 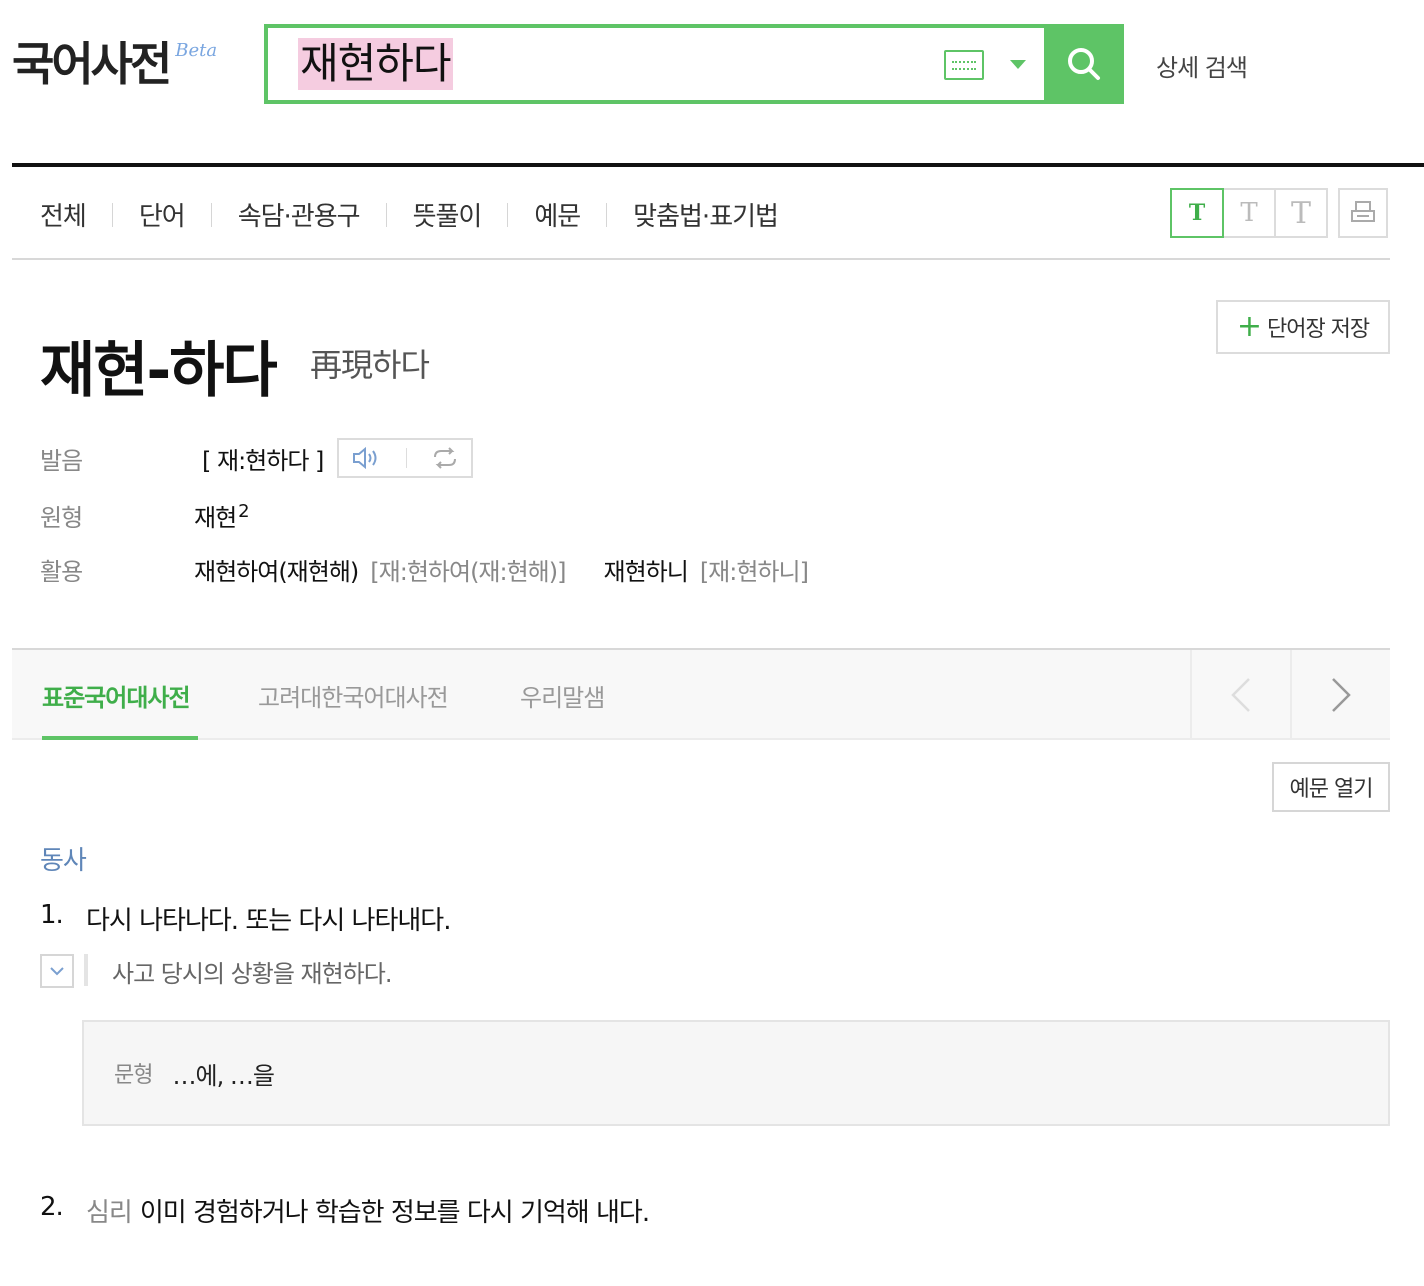 What do you see at coordinates (448, 214) in the screenshot?
I see `category-definition: 뜻풀이` at bounding box center [448, 214].